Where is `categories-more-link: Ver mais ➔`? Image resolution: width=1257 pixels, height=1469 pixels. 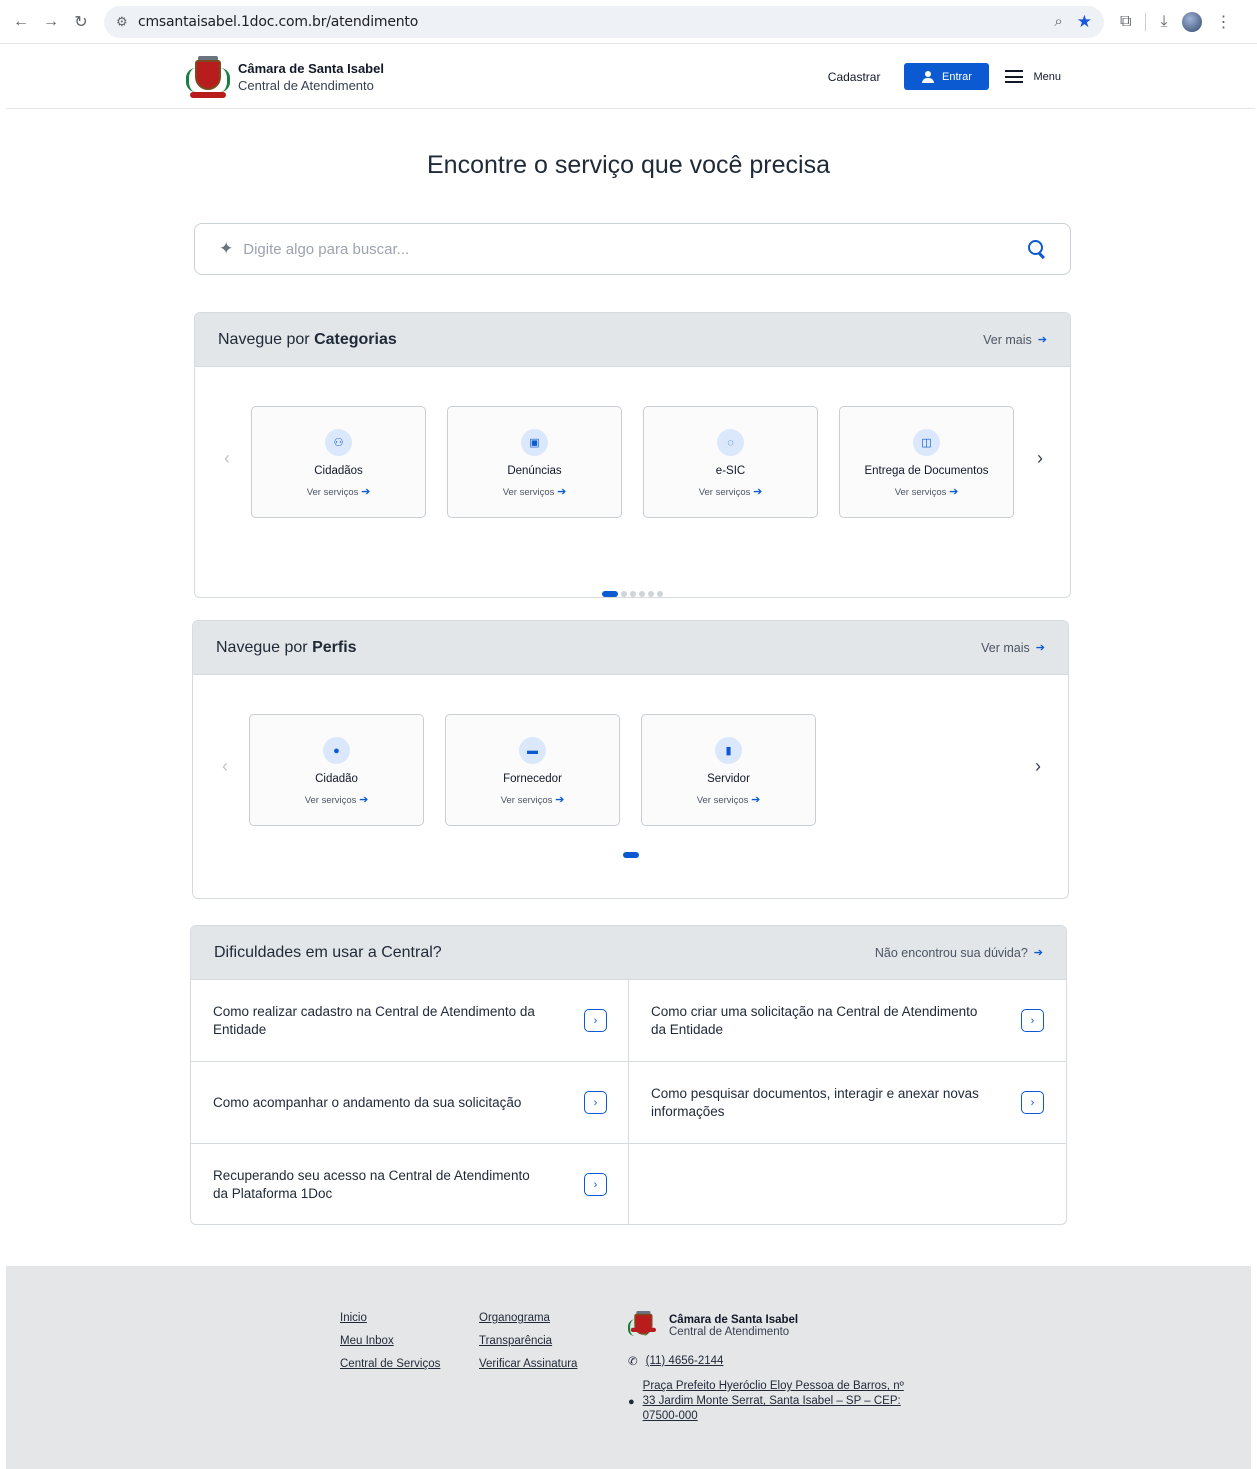
categories-more-link: Ver mais ➔ is located at coordinates (1015, 340).